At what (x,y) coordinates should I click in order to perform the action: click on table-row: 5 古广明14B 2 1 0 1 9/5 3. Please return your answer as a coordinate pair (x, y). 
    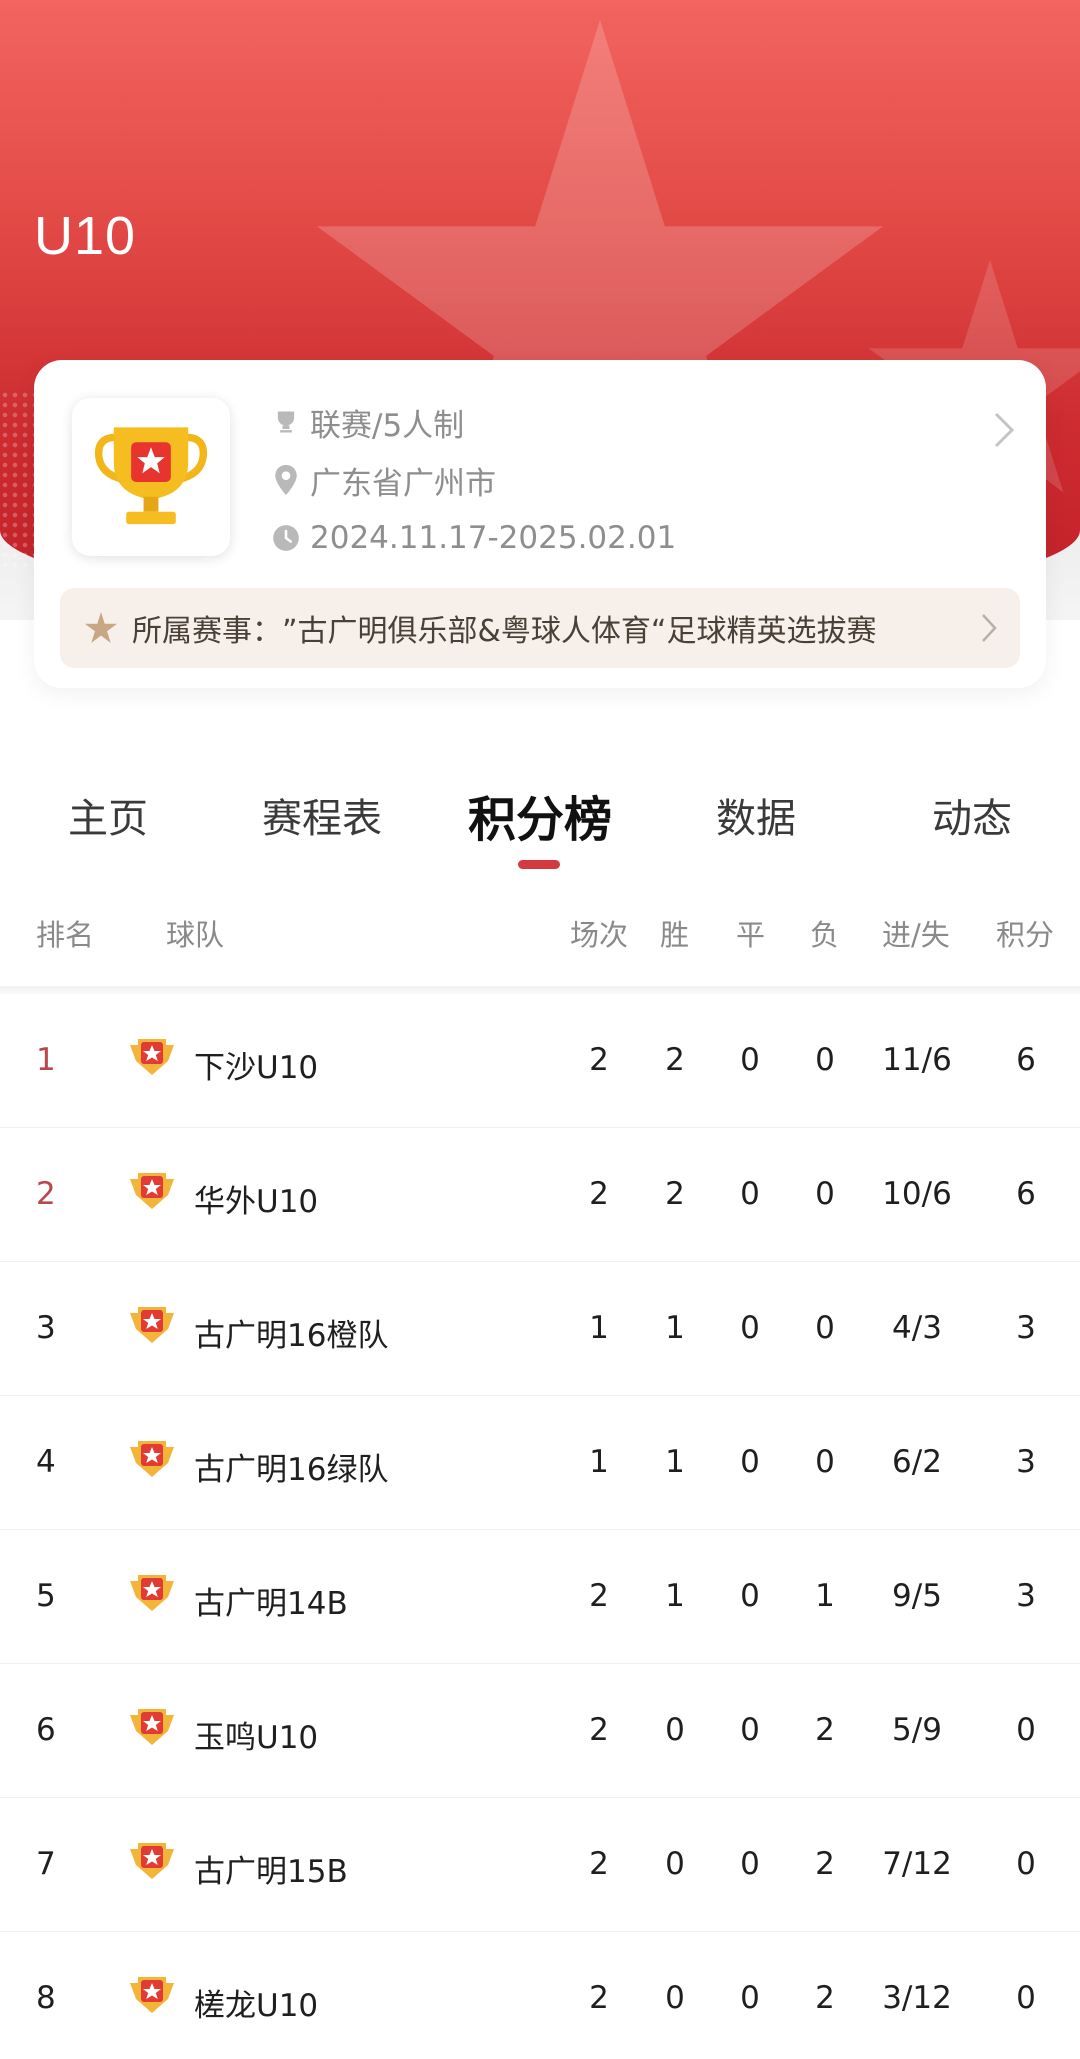
    Looking at the image, I should click on (540, 1597).